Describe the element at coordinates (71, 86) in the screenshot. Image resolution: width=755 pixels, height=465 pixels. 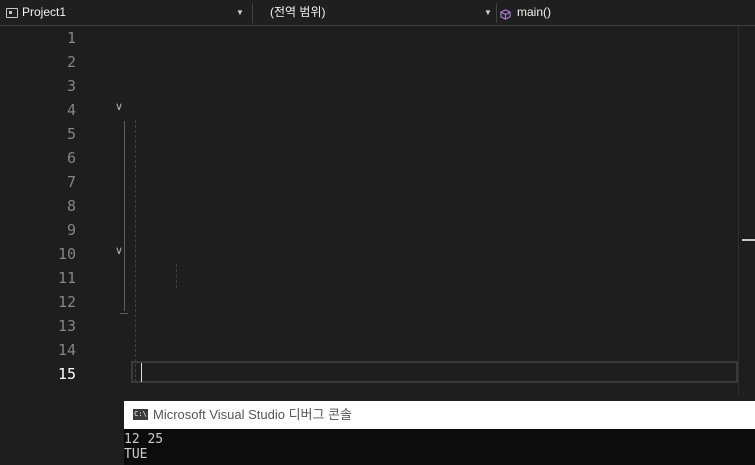
I see `line-number: 3` at that location.